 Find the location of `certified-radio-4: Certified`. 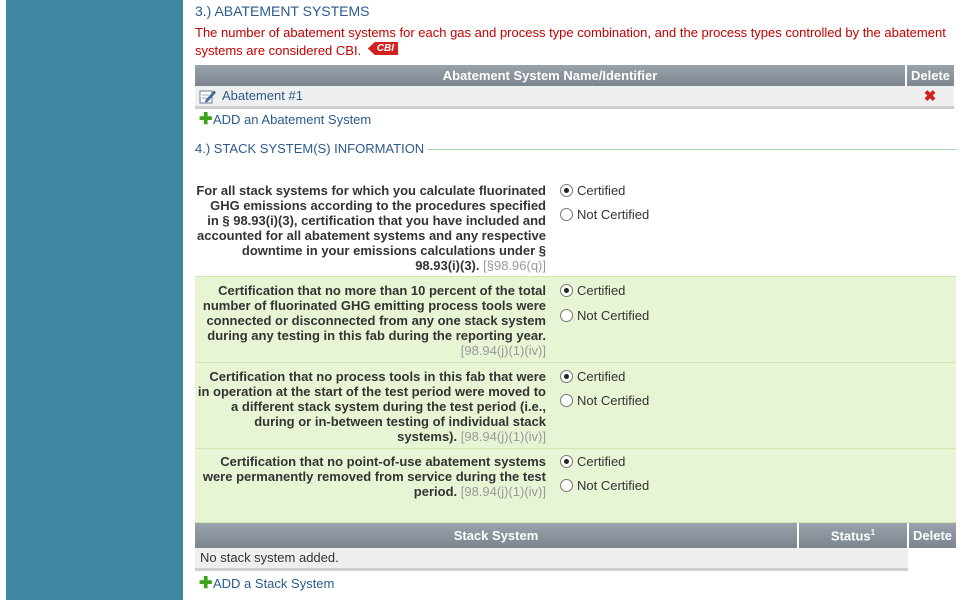

certified-radio-4: Certified is located at coordinates (592, 461).